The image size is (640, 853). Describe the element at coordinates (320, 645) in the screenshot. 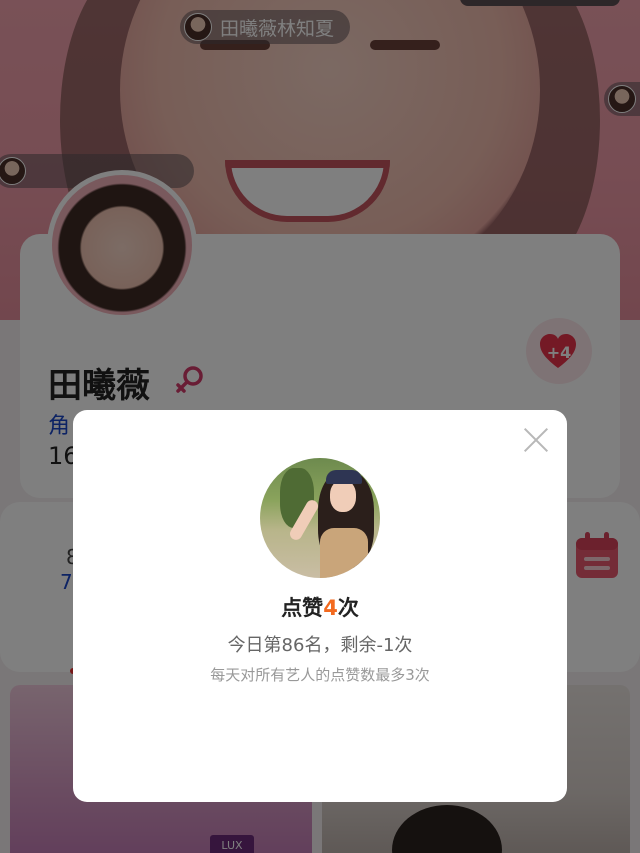

I see `dialog-rank-text: 今日第86名，剩余-1次` at that location.